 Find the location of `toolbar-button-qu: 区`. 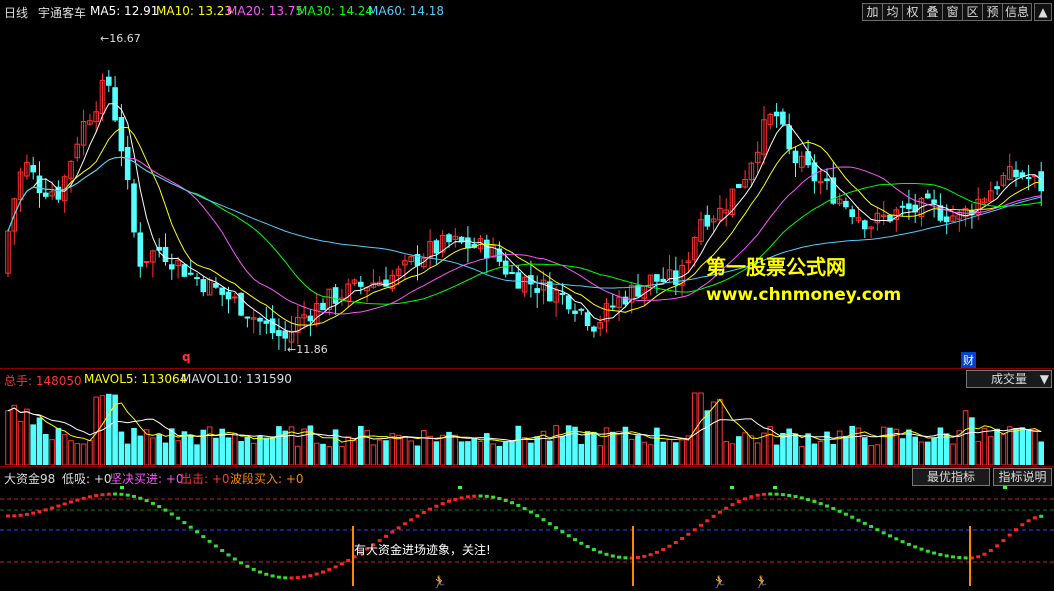

toolbar-button-qu: 区 is located at coordinates (972, 12).